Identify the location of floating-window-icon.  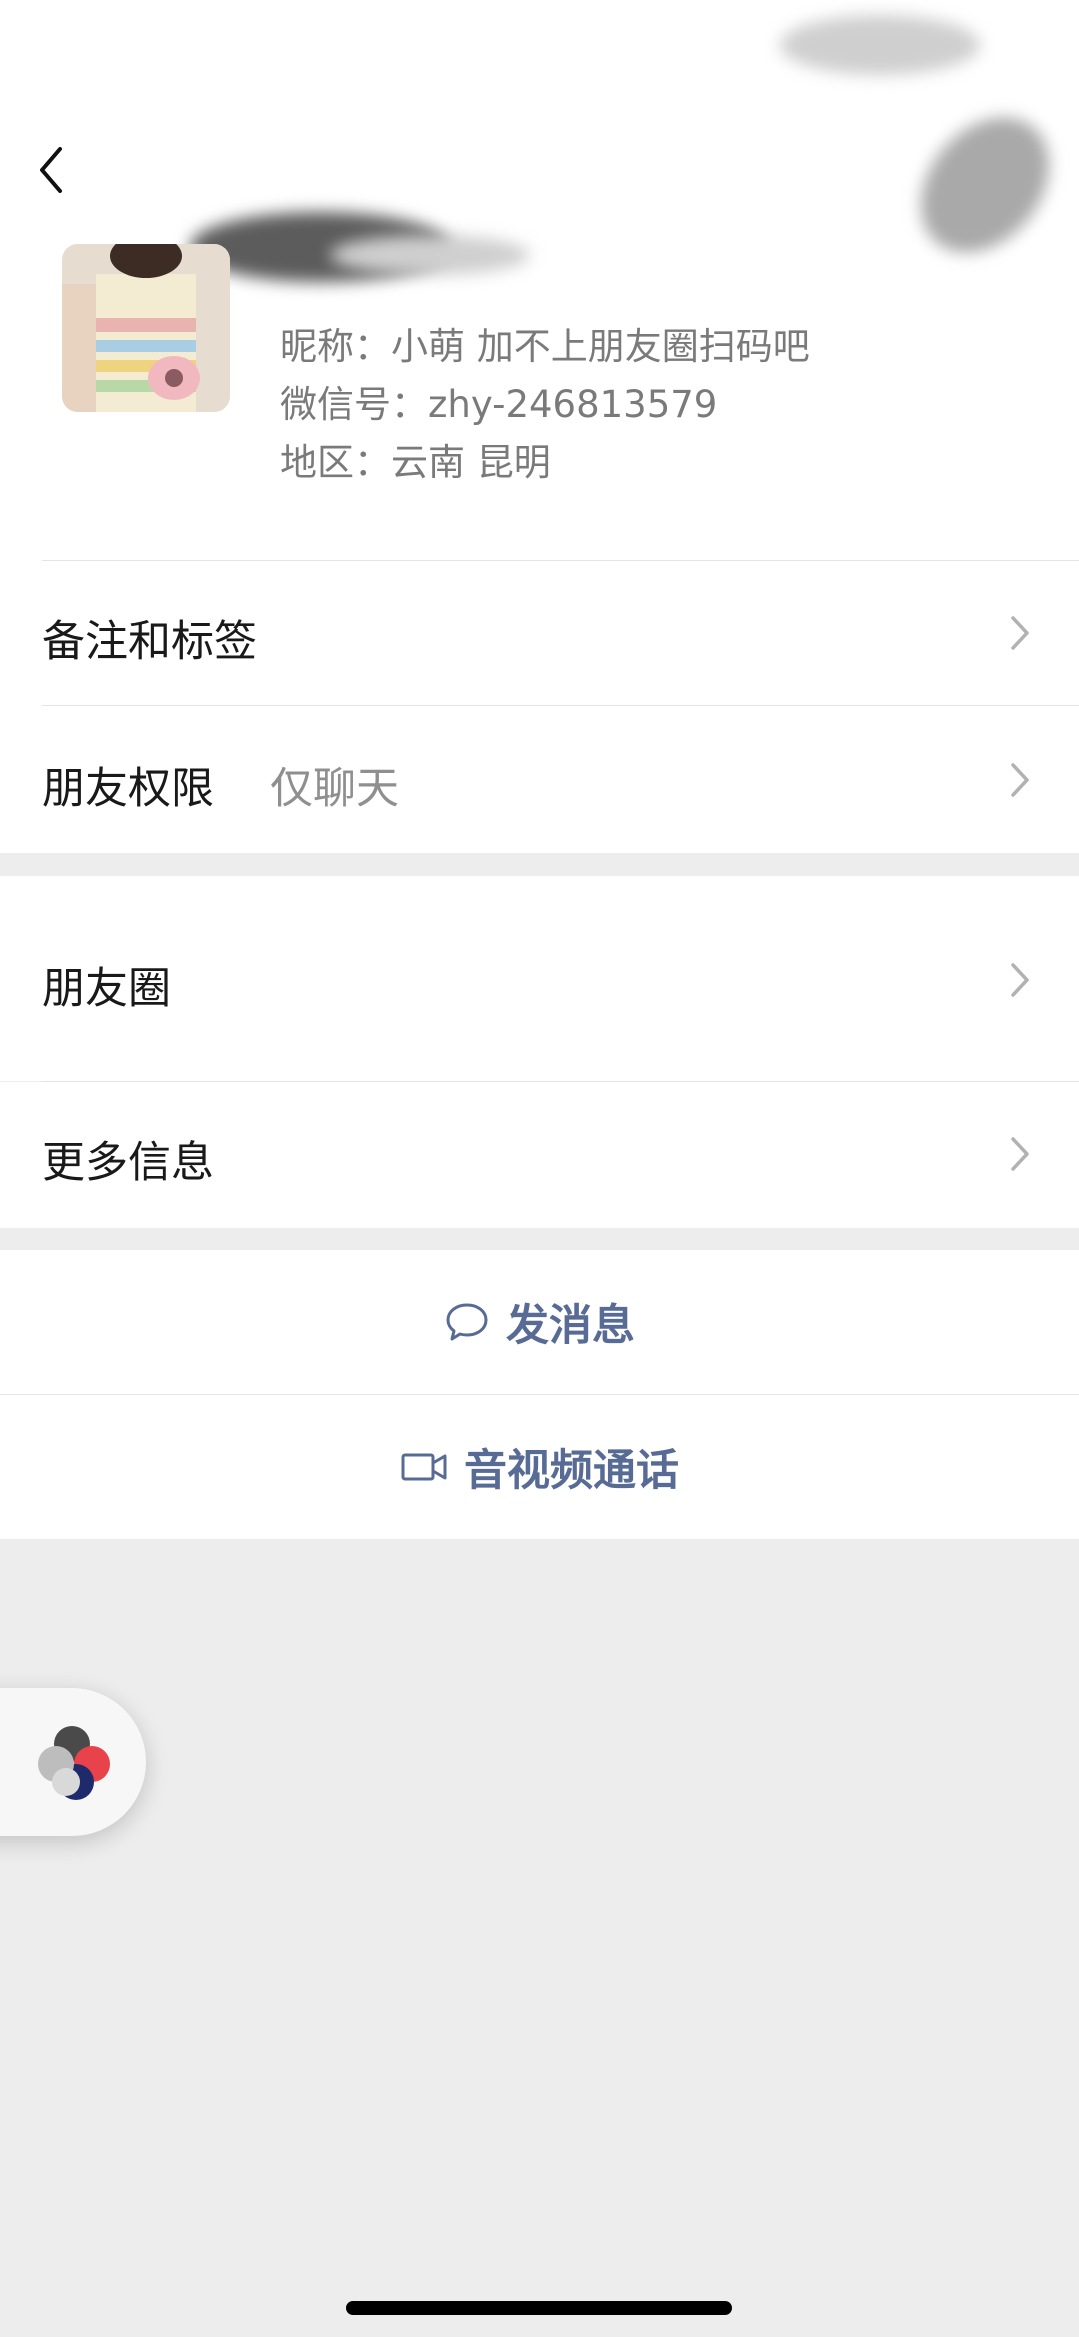
(74, 1763).